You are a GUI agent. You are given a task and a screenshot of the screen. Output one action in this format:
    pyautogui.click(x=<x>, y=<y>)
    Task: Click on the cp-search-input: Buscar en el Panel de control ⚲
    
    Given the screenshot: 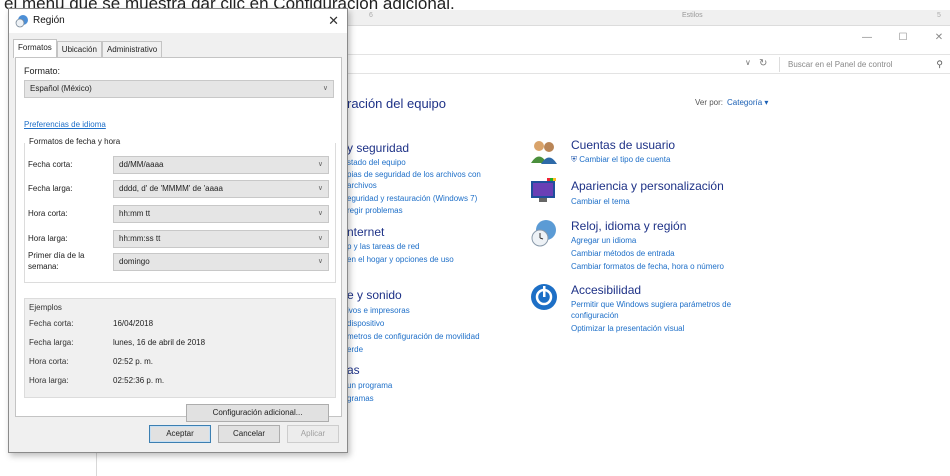 What is the action you would take?
    pyautogui.click(x=862, y=64)
    